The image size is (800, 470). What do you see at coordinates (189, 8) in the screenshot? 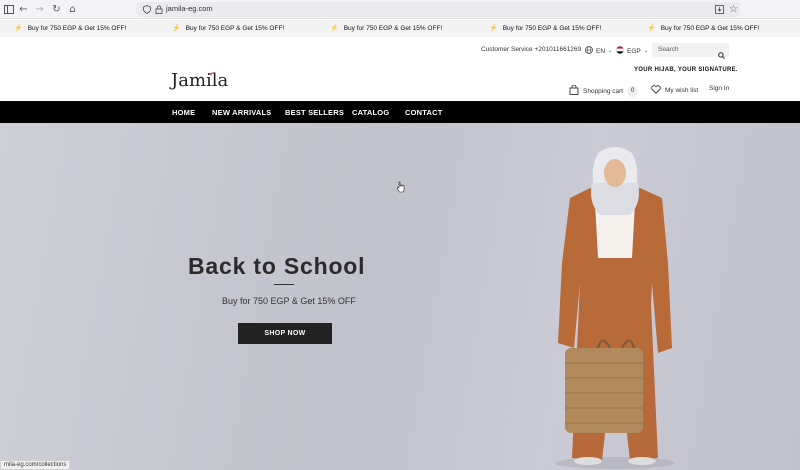
I see `url-text: jamila-eg.com` at bounding box center [189, 8].